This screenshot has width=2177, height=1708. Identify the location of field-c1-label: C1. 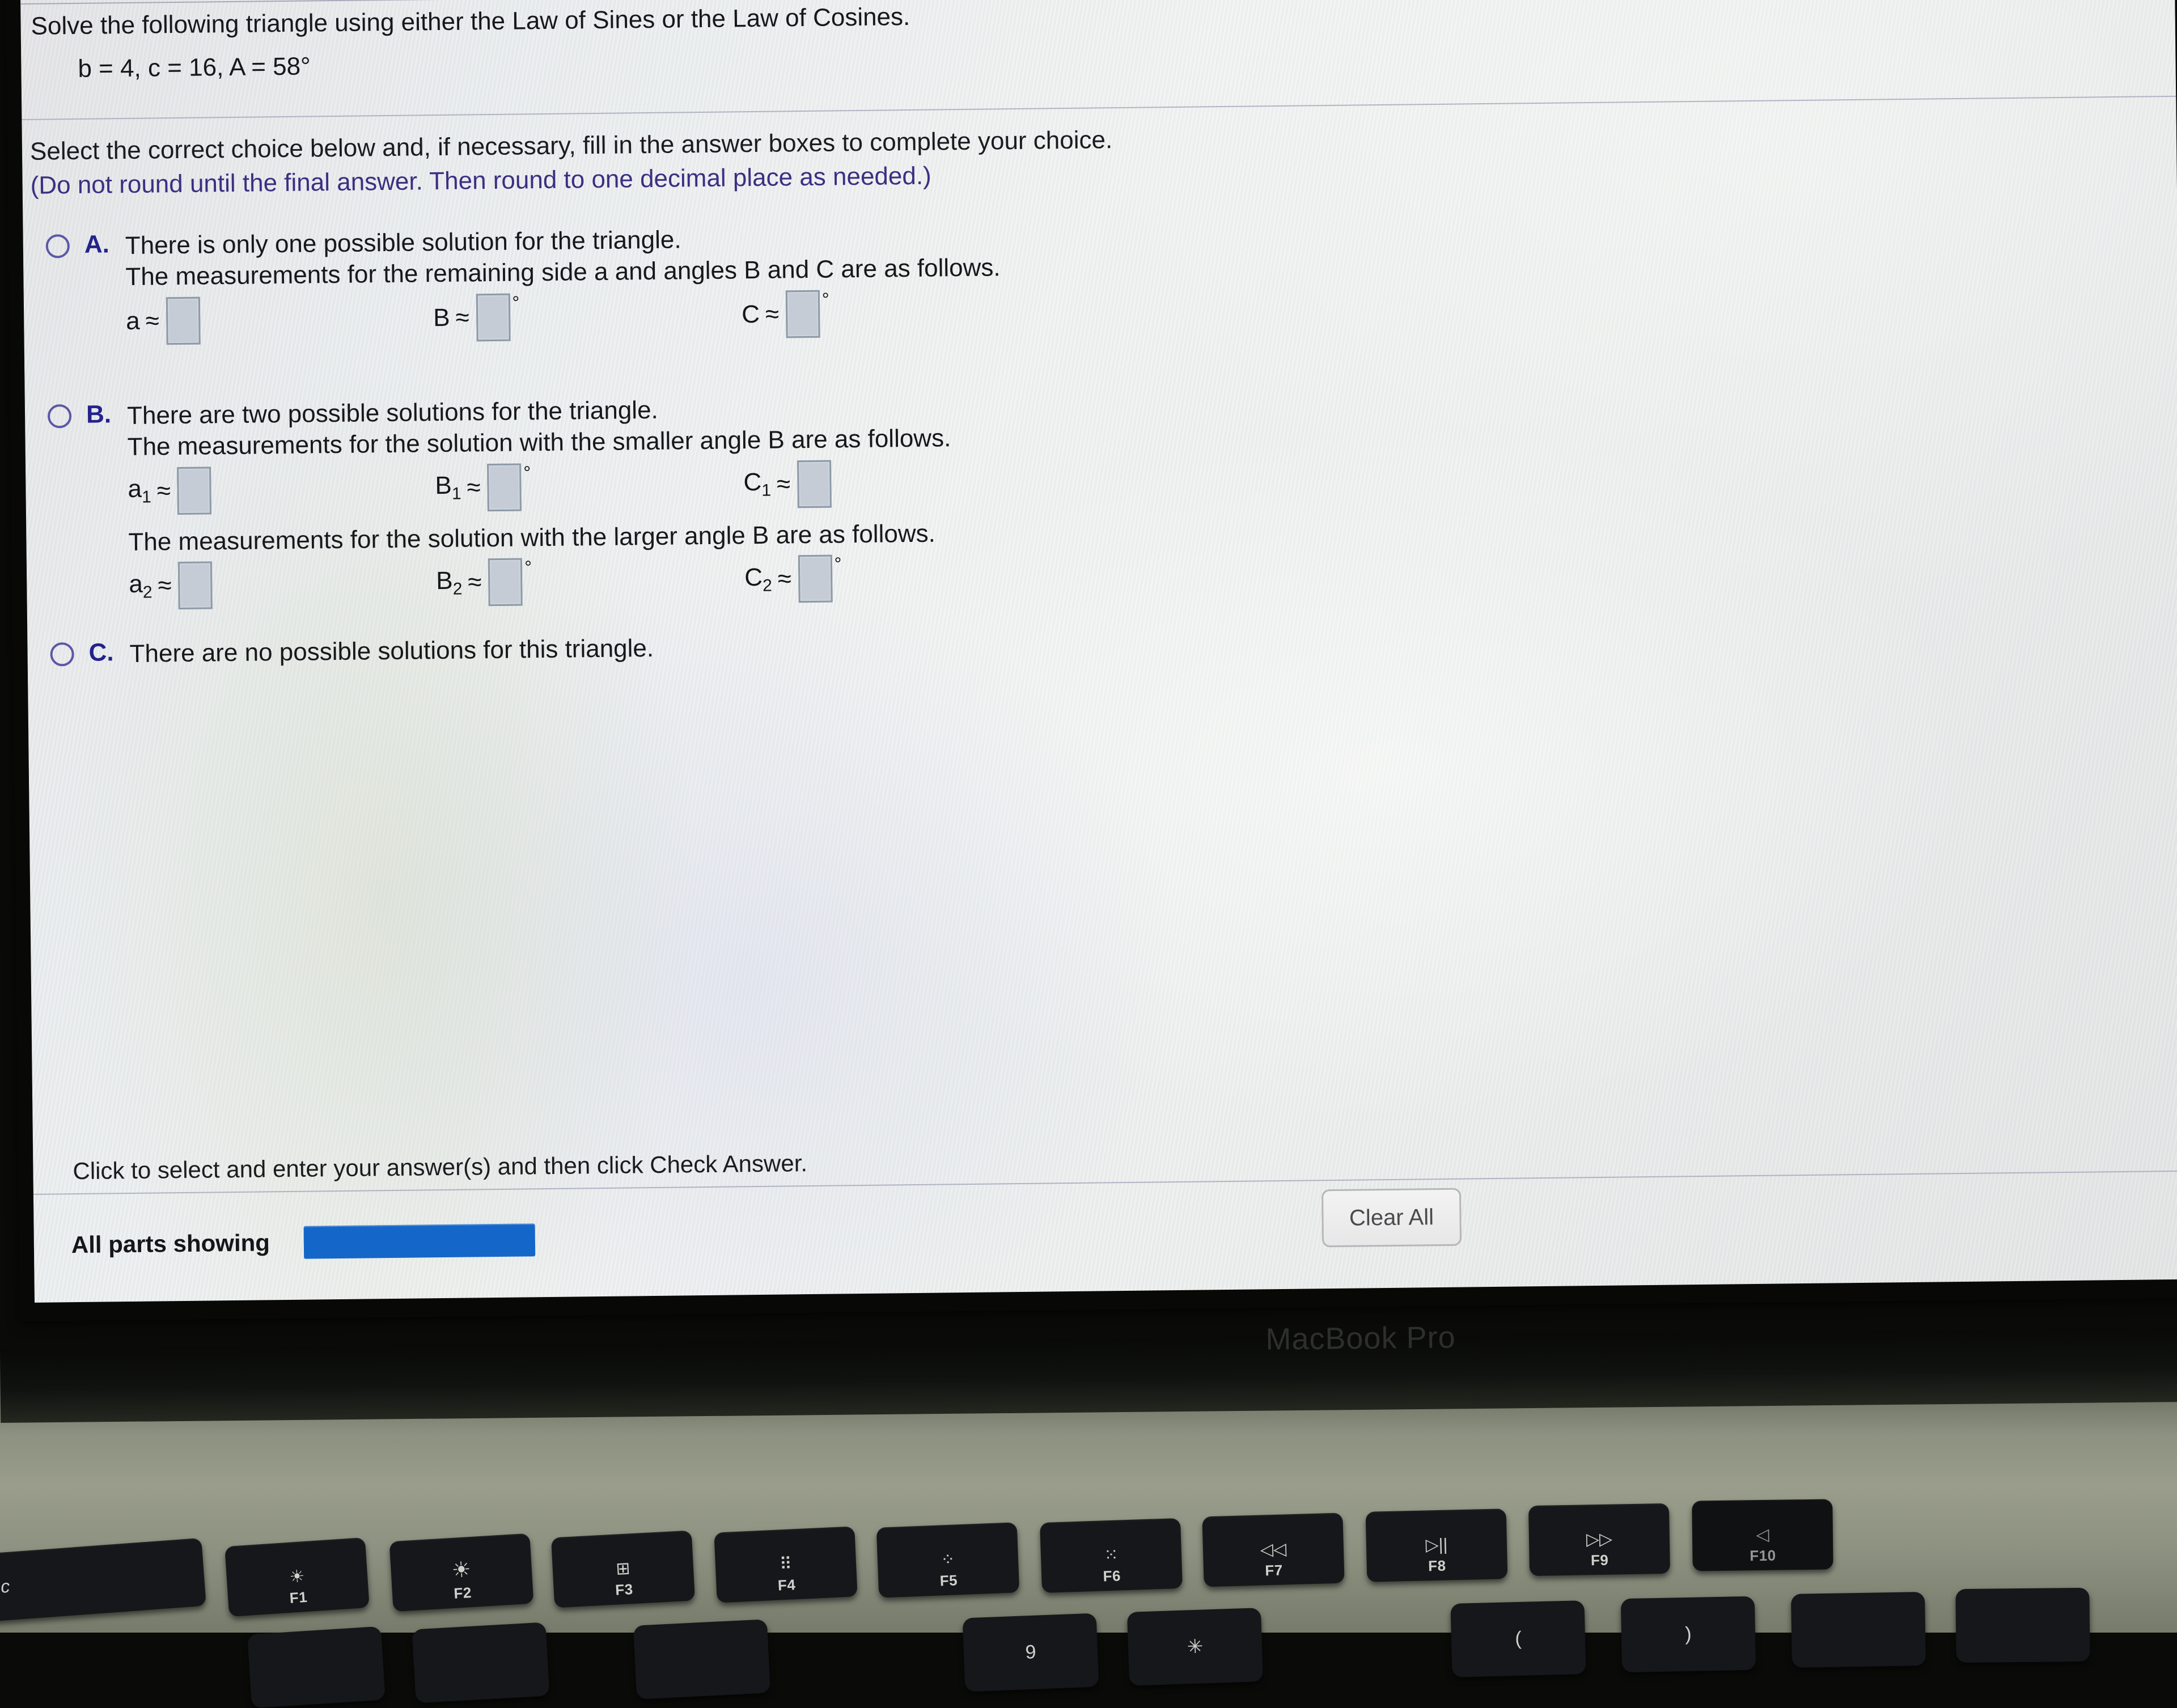
(757, 485).